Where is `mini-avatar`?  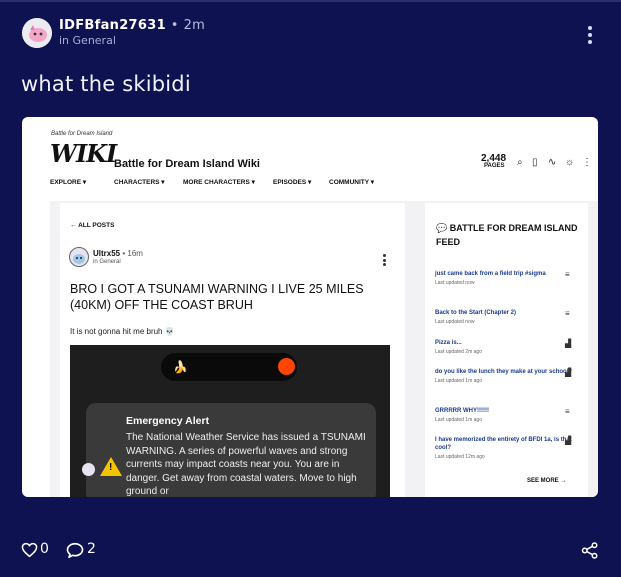
mini-avatar is located at coordinates (88, 469).